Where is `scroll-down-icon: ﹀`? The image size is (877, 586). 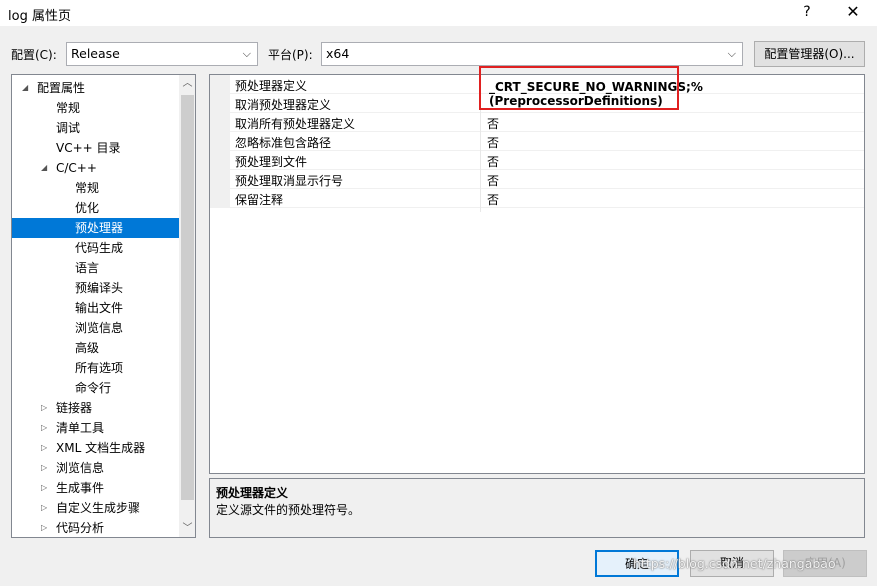 scroll-down-icon: ﹀ is located at coordinates (187, 528).